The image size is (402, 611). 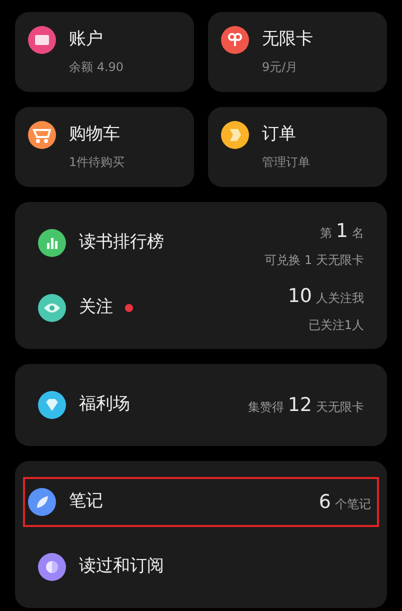 I want to click on count-number: 12, so click(x=300, y=405).